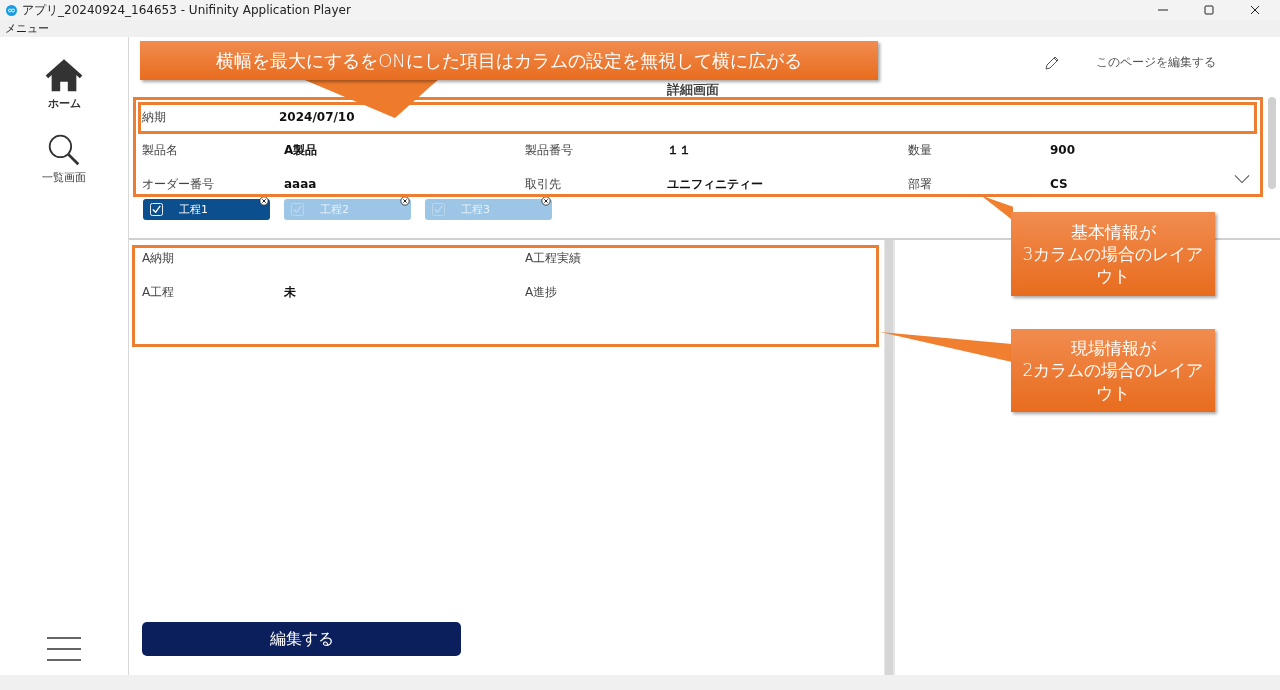 The height and width of the screenshot is (690, 1280). Describe the element at coordinates (549, 150) in the screenshot. I see `field-label: 製品番号` at that location.